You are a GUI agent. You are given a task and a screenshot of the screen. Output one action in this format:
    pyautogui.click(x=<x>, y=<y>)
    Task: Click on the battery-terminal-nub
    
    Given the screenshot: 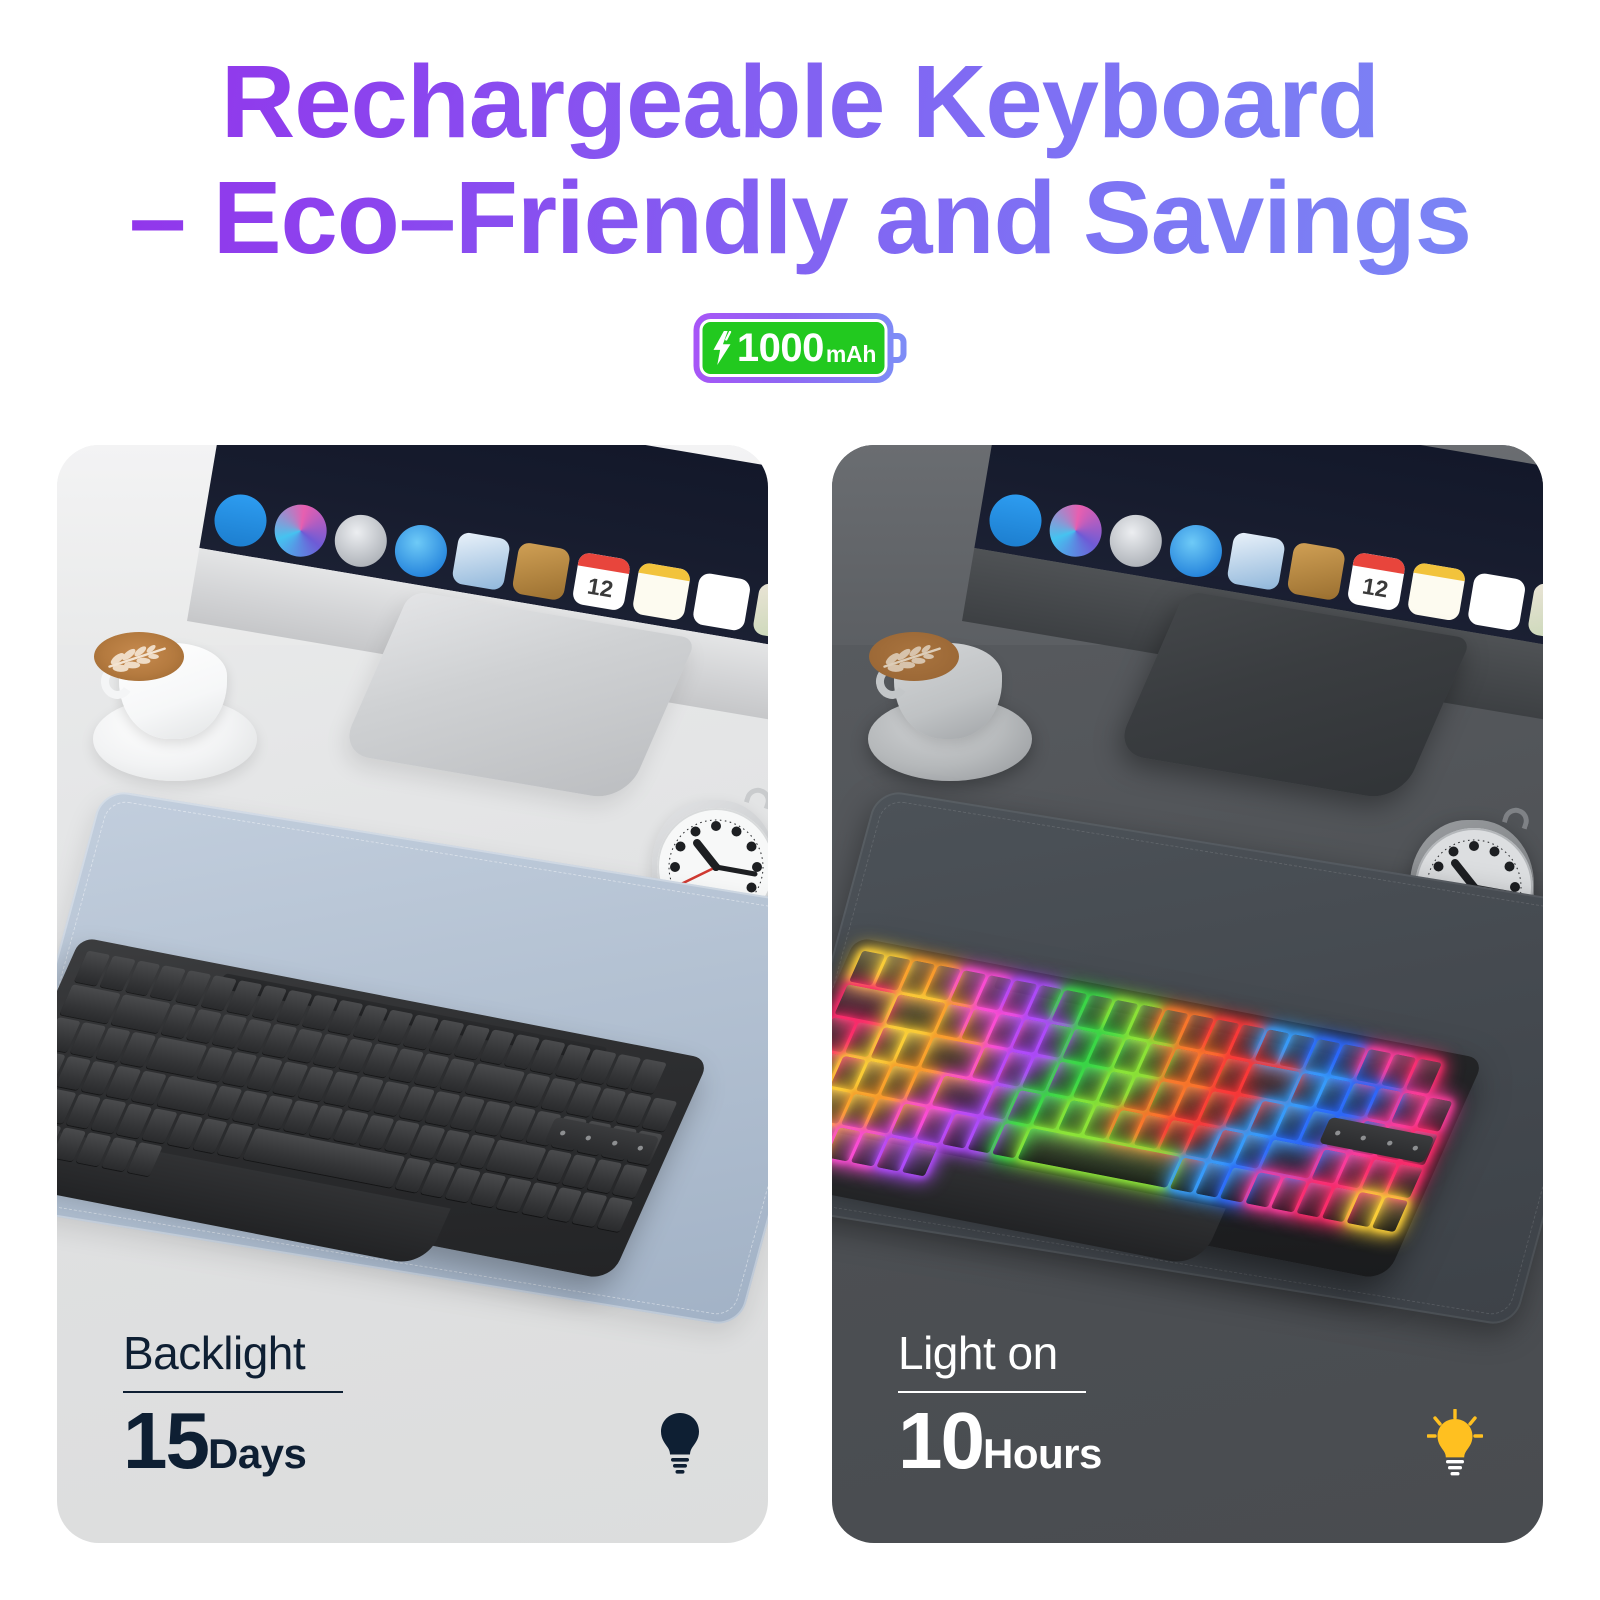 What is the action you would take?
    pyautogui.click(x=899, y=348)
    